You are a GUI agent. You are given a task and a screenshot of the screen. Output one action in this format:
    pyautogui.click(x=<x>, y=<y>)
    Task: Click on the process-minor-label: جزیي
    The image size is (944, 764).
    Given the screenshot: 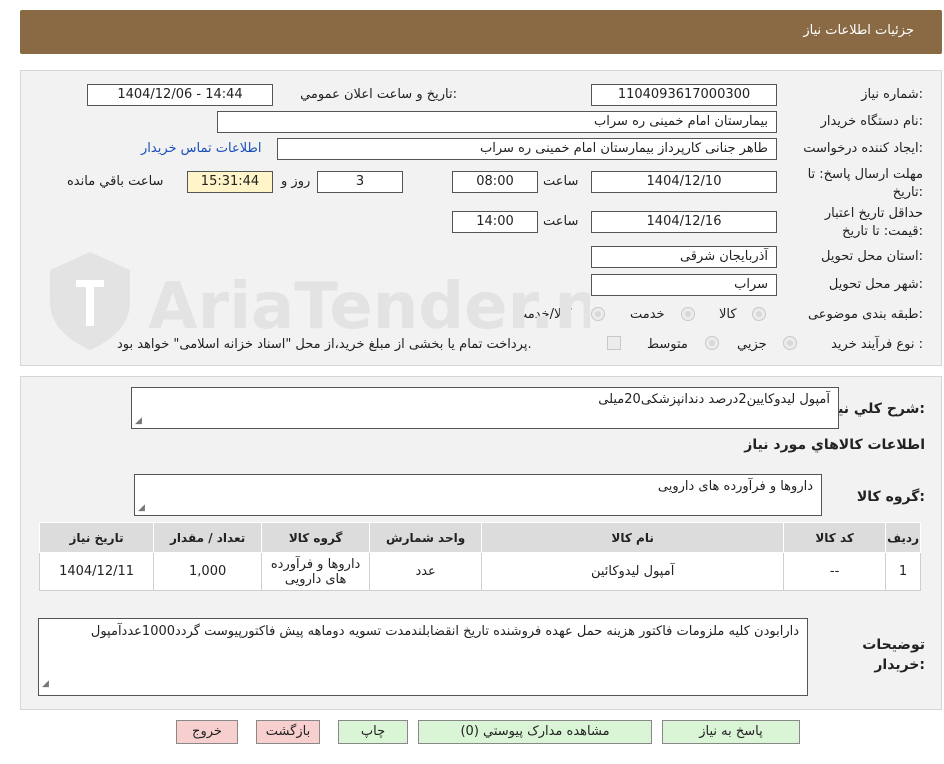 What is the action you would take?
    pyautogui.click(x=752, y=344)
    